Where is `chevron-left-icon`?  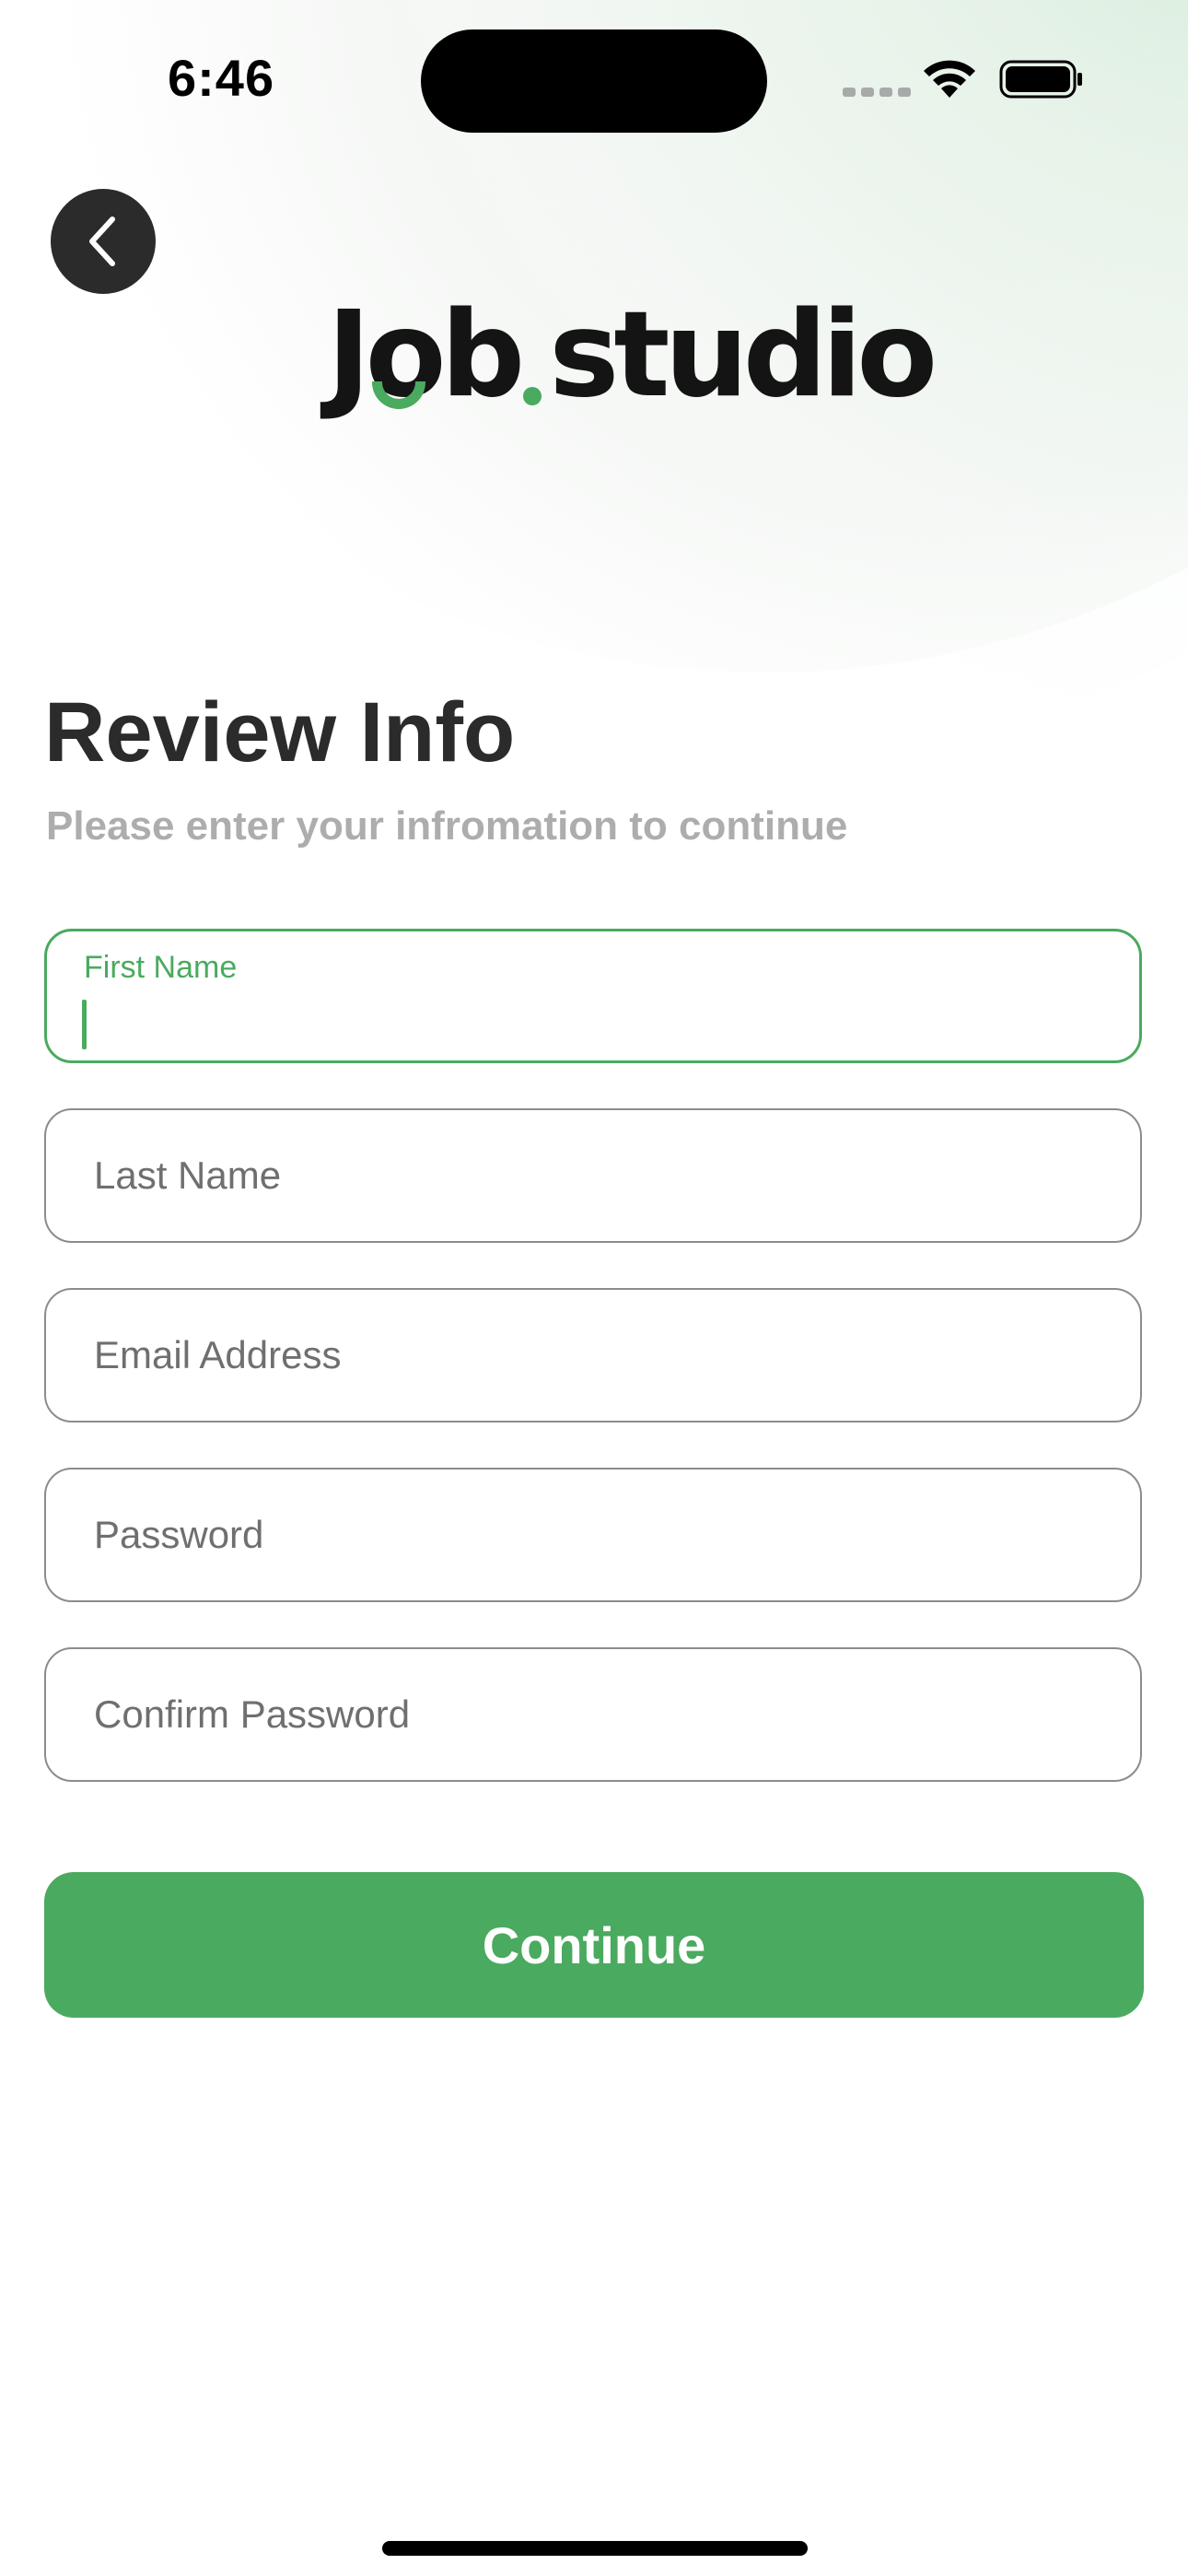 chevron-left-icon is located at coordinates (102, 241).